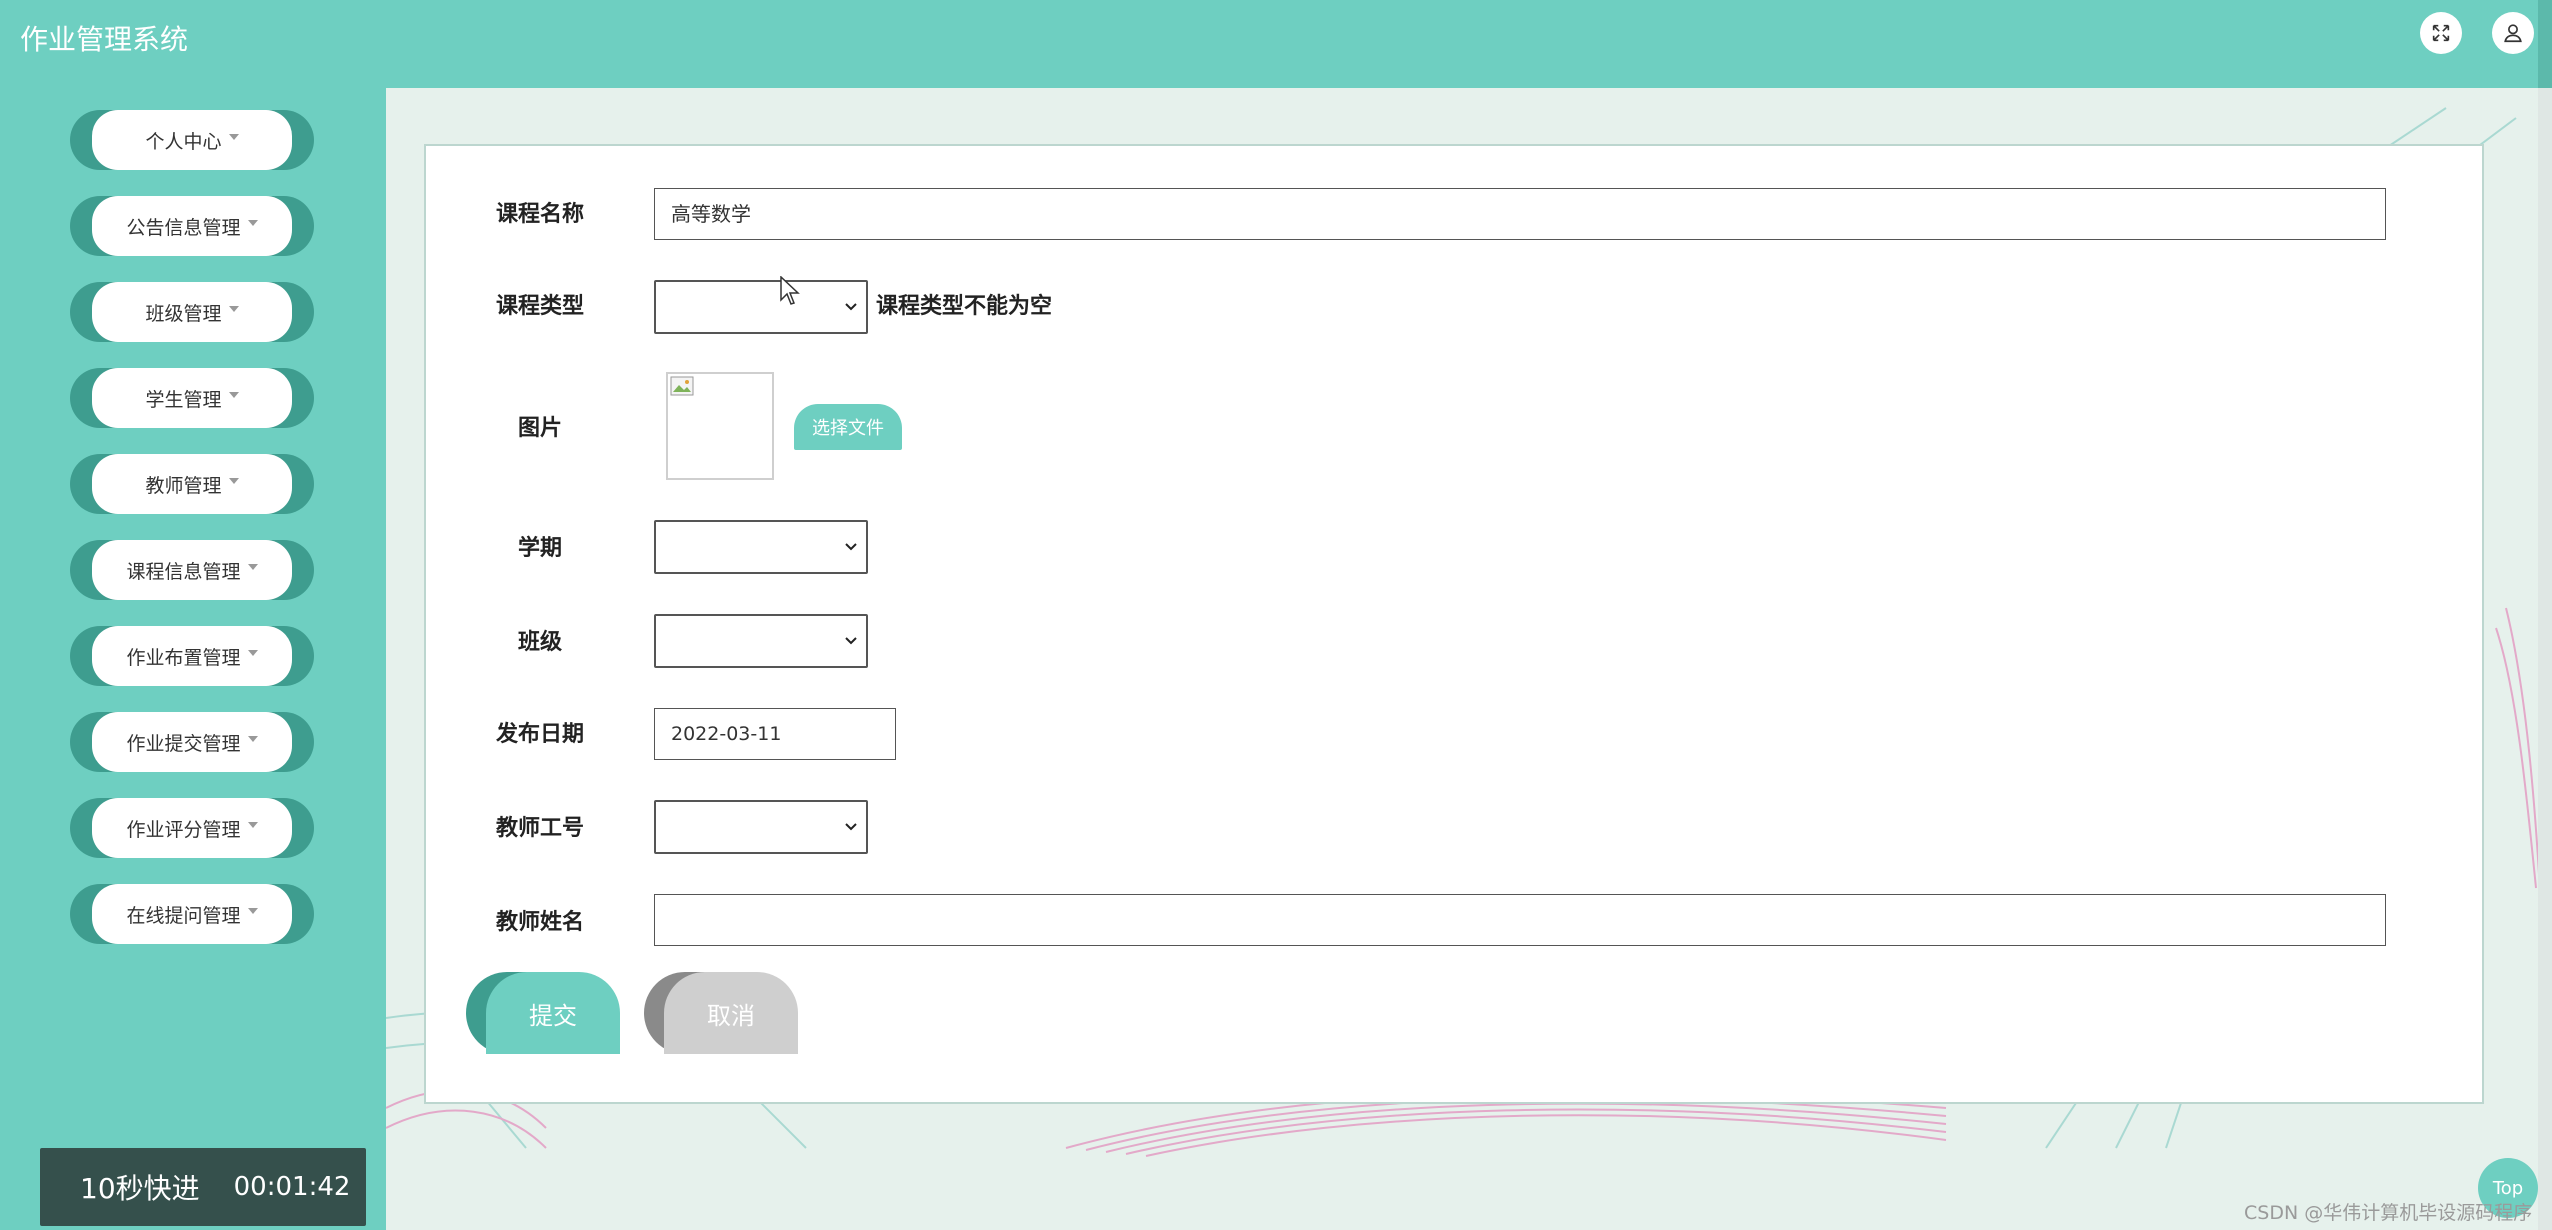 The image size is (2552, 1230). What do you see at coordinates (183, 141) in the screenshot?
I see `sidebar-item-label: 个人中心` at bounding box center [183, 141].